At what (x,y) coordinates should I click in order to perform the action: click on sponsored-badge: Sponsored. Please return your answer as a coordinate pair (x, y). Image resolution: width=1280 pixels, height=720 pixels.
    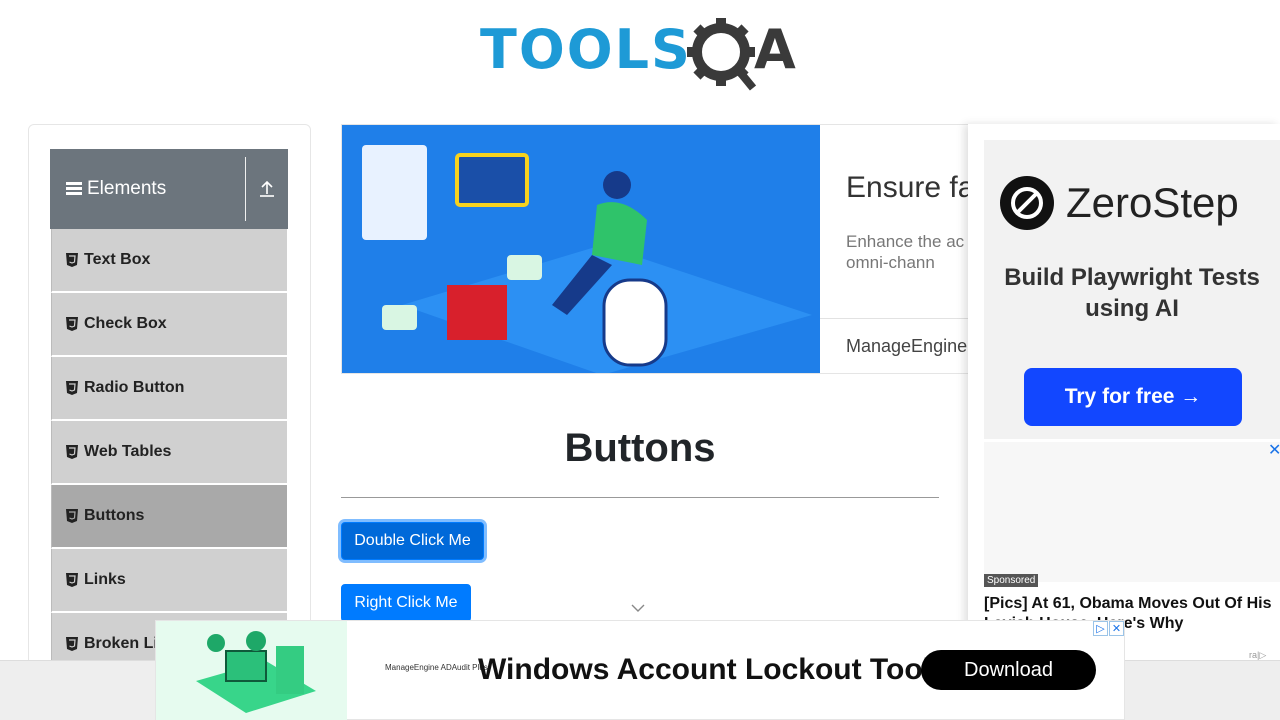
    Looking at the image, I should click on (1011, 580).